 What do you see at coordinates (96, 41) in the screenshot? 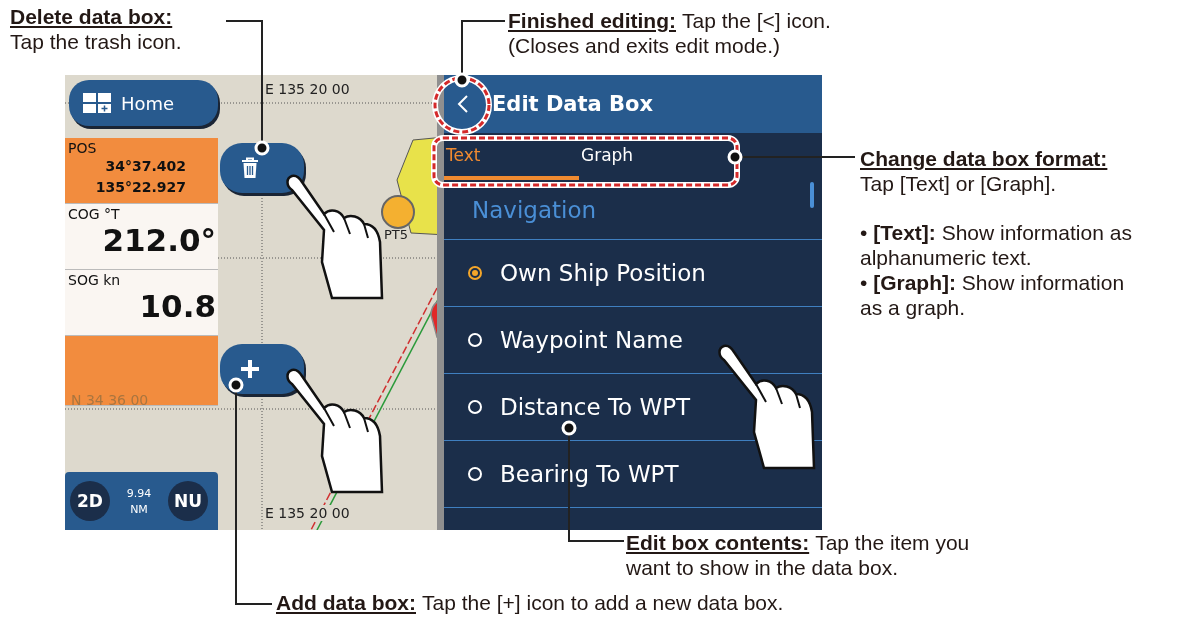
I see `callout-text: Tap the trash icon.` at bounding box center [96, 41].